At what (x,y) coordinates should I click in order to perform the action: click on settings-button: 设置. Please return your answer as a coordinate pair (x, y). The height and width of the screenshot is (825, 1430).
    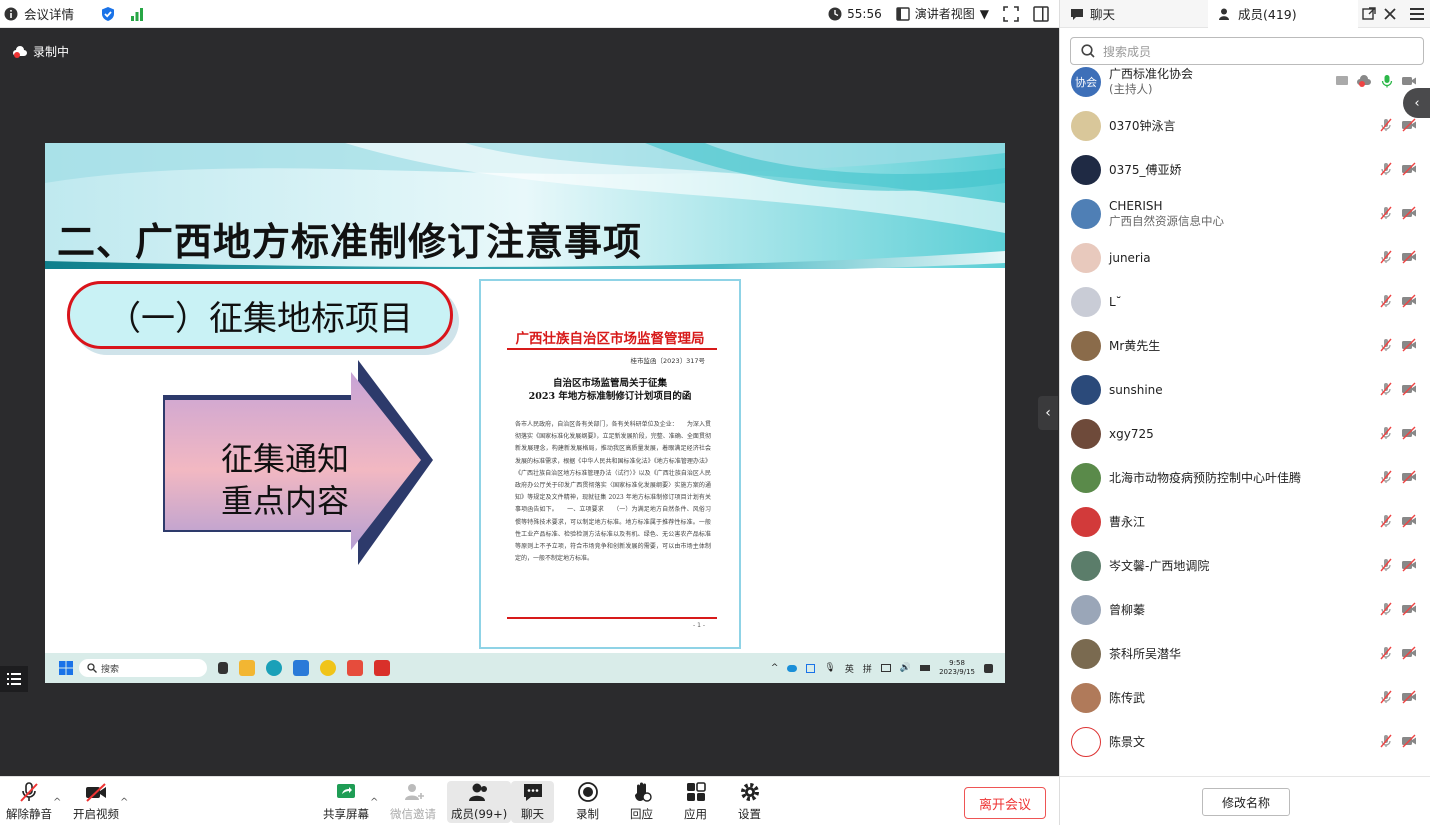
    Looking at the image, I should click on (749, 801).